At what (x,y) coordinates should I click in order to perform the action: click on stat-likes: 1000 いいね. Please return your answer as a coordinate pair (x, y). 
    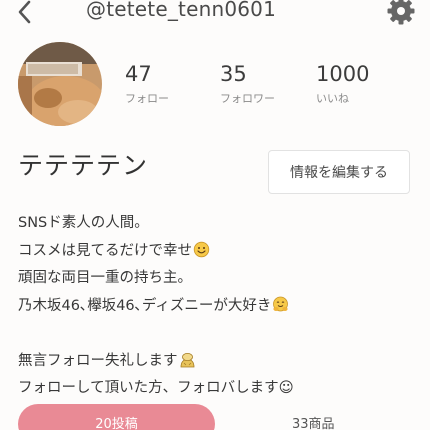
    Looking at the image, I should click on (342, 83).